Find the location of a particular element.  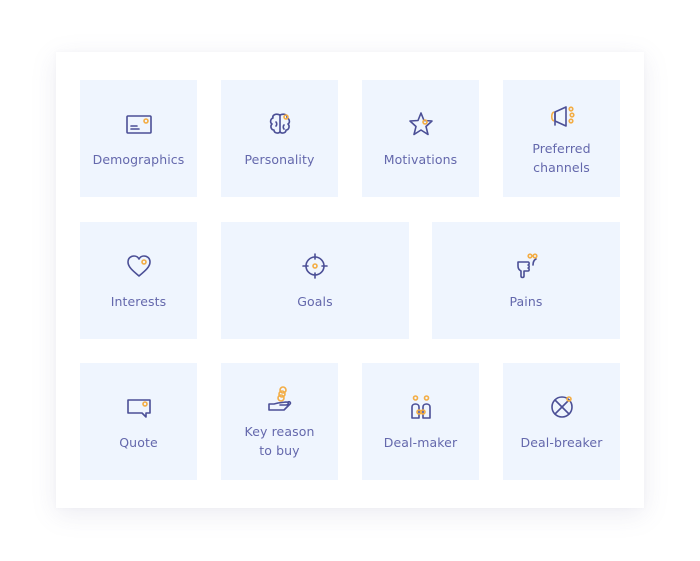

tile-label: Quote is located at coordinates (138, 442).